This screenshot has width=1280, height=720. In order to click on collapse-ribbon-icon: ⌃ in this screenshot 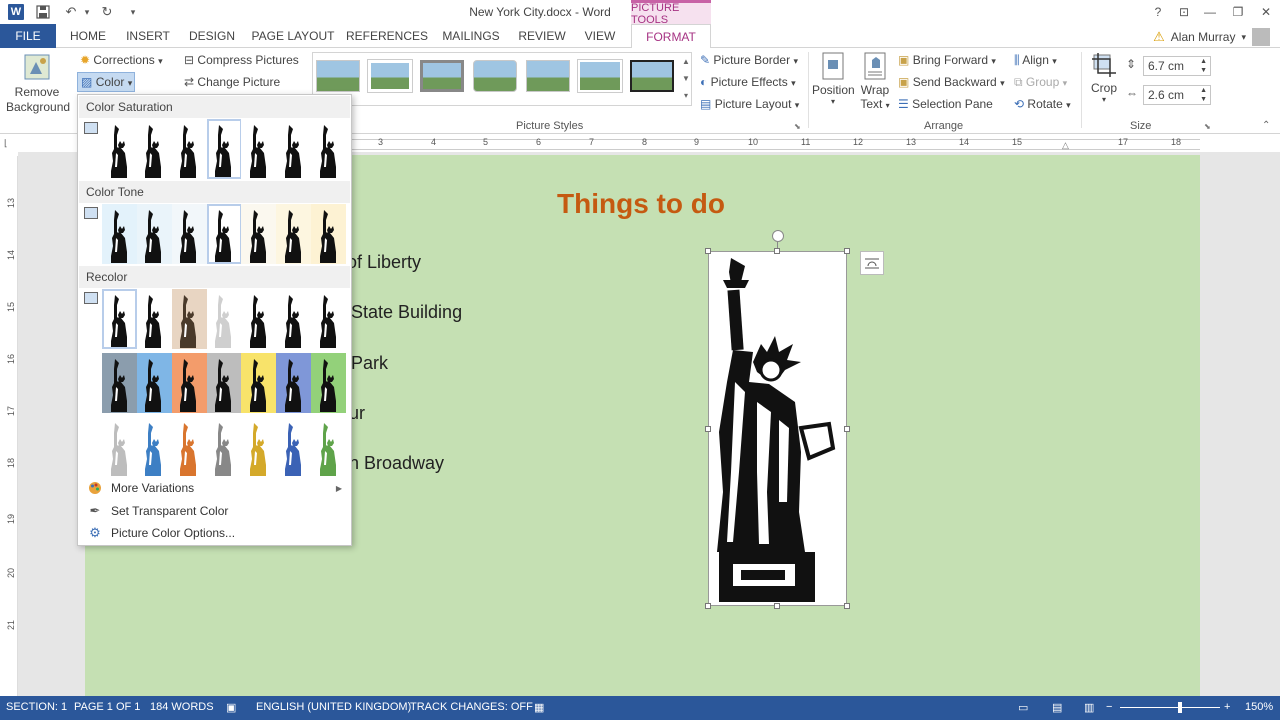, I will do `click(1266, 125)`.